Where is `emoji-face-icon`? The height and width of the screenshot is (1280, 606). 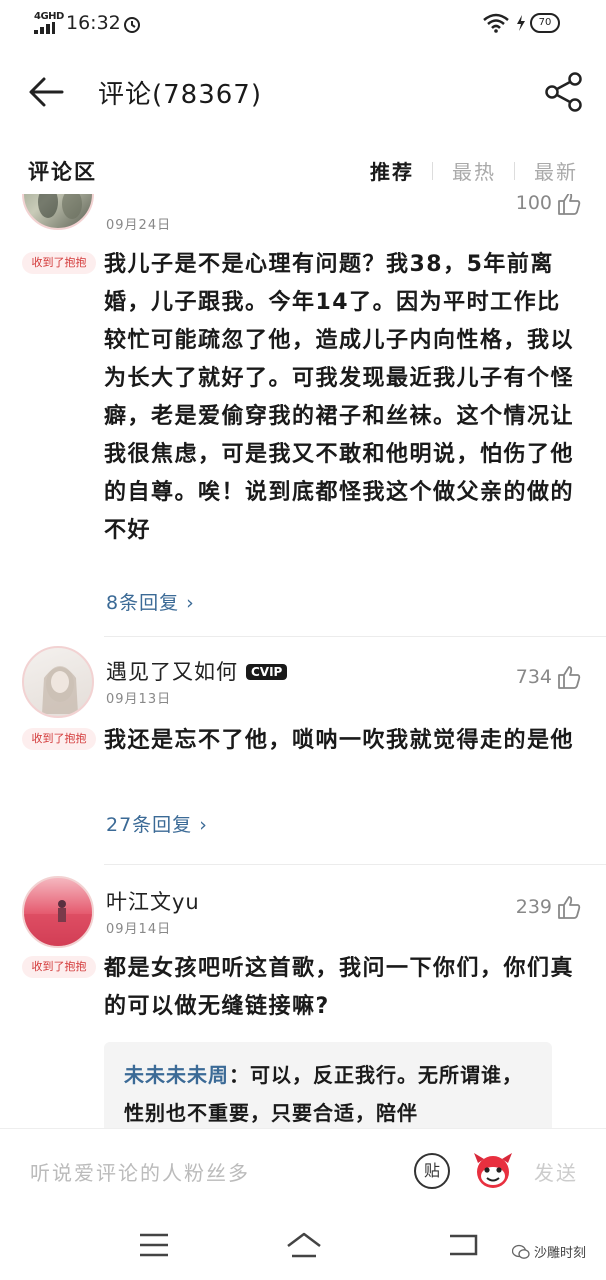 emoji-face-icon is located at coordinates (493, 1170).